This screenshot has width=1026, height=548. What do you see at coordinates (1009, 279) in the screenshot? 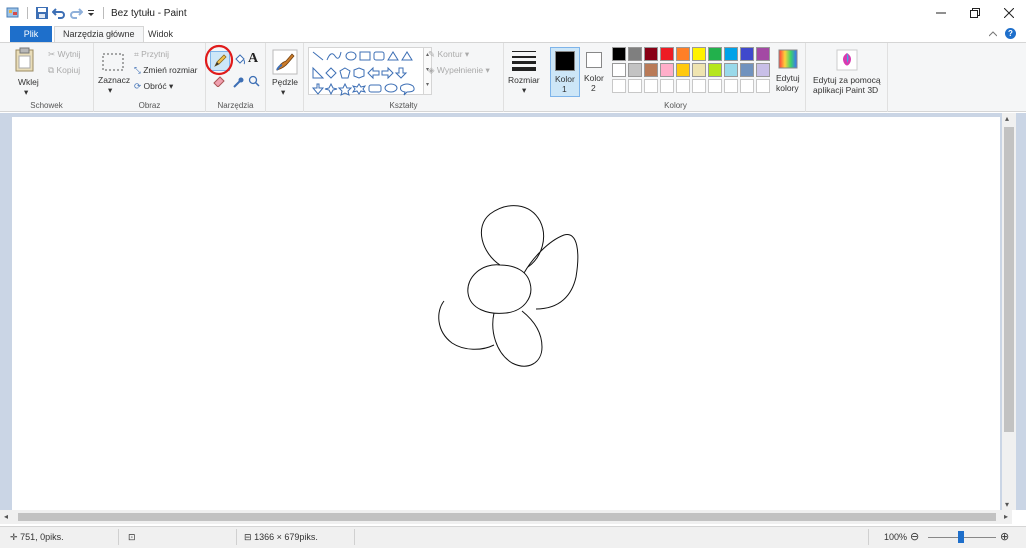
I see `vertical-scroll-thumb` at bounding box center [1009, 279].